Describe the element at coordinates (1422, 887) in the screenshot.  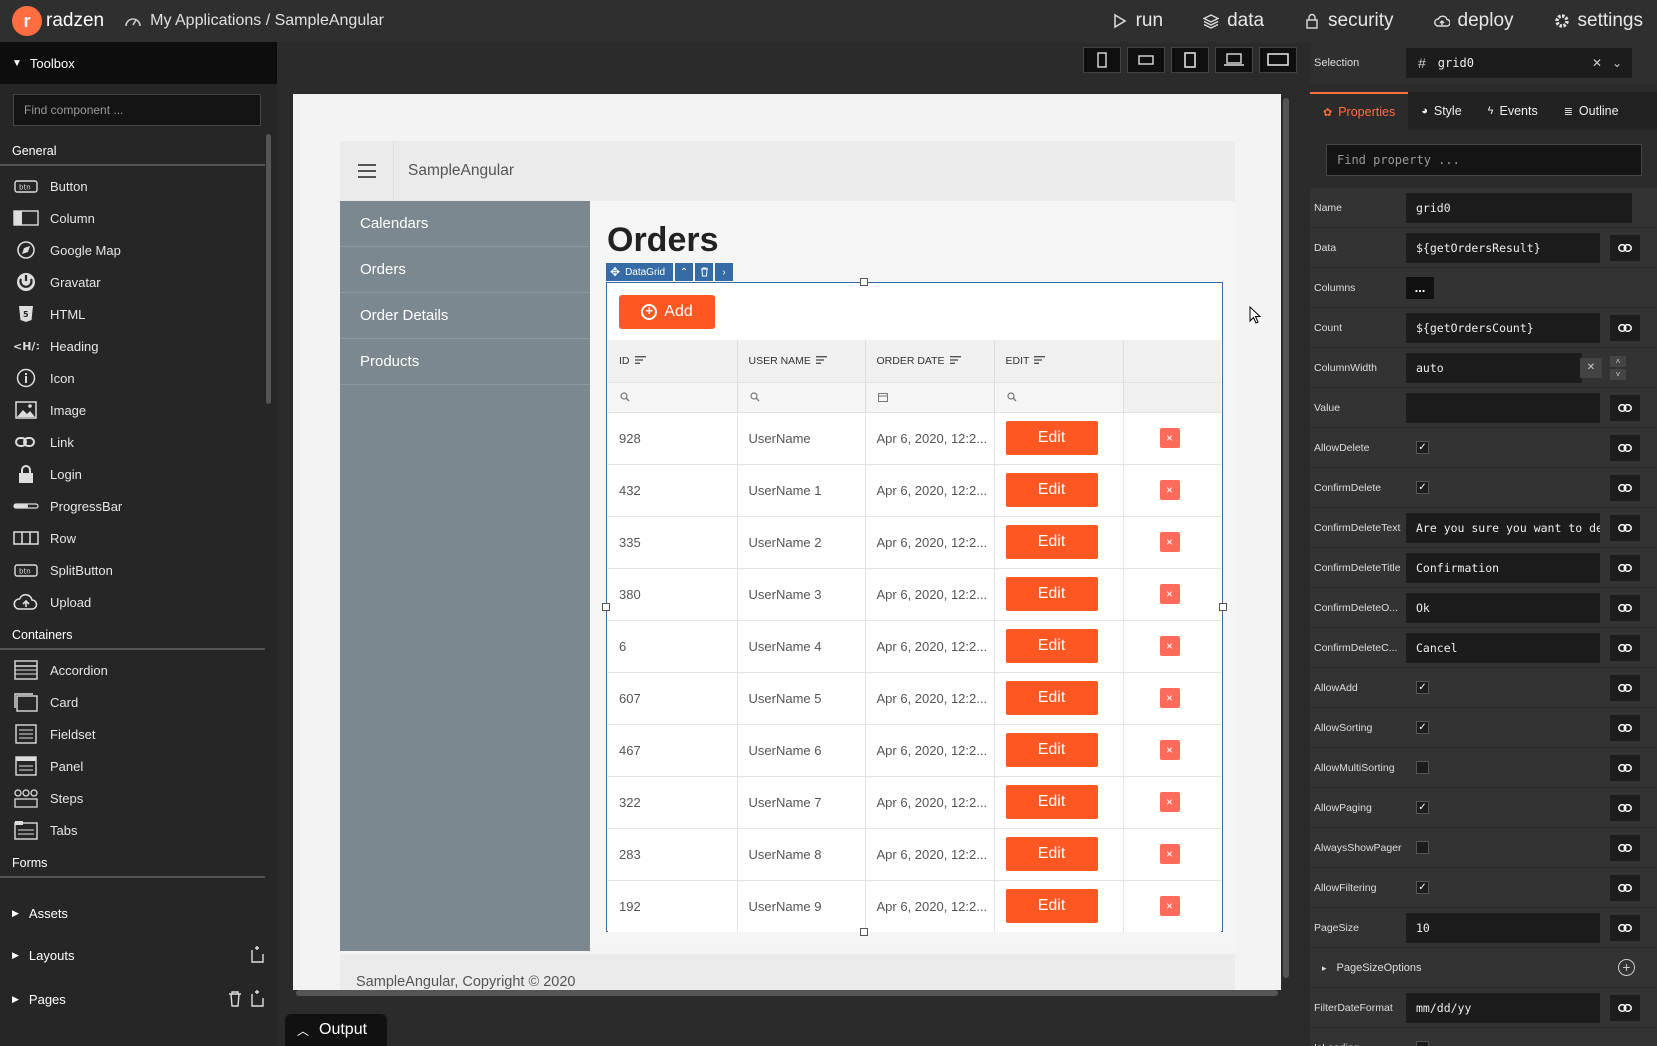
I see `property-checkbox-allowfiltering: ✓` at that location.